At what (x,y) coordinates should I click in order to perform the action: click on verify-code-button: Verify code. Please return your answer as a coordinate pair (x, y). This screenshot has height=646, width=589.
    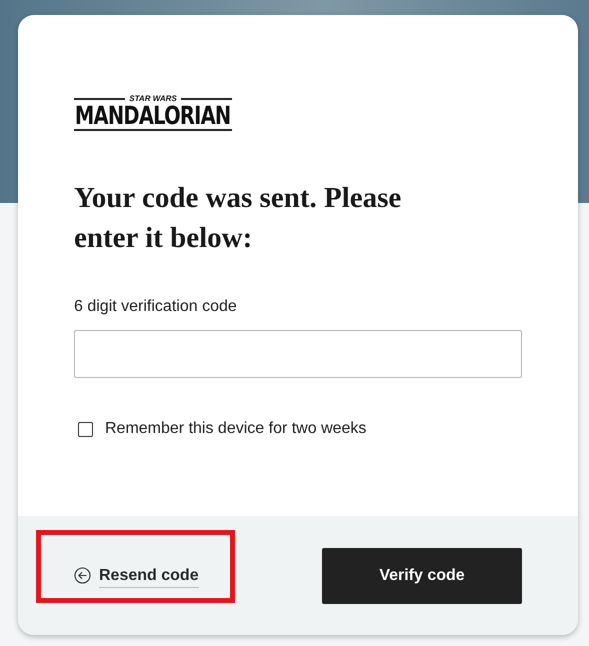
    Looking at the image, I should click on (422, 576).